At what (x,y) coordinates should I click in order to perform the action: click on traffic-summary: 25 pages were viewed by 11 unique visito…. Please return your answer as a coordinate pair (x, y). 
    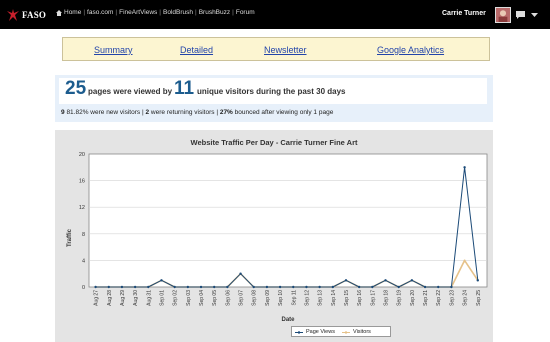
    Looking at the image, I should click on (274, 98).